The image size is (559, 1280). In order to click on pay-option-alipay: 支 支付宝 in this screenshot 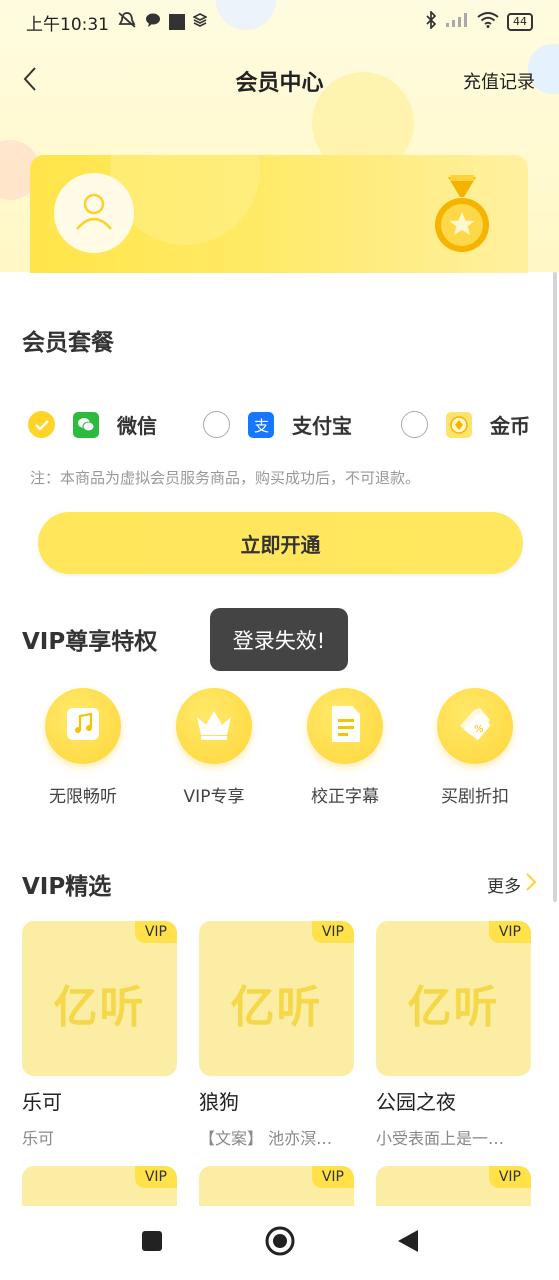, I will do `click(302, 424)`.